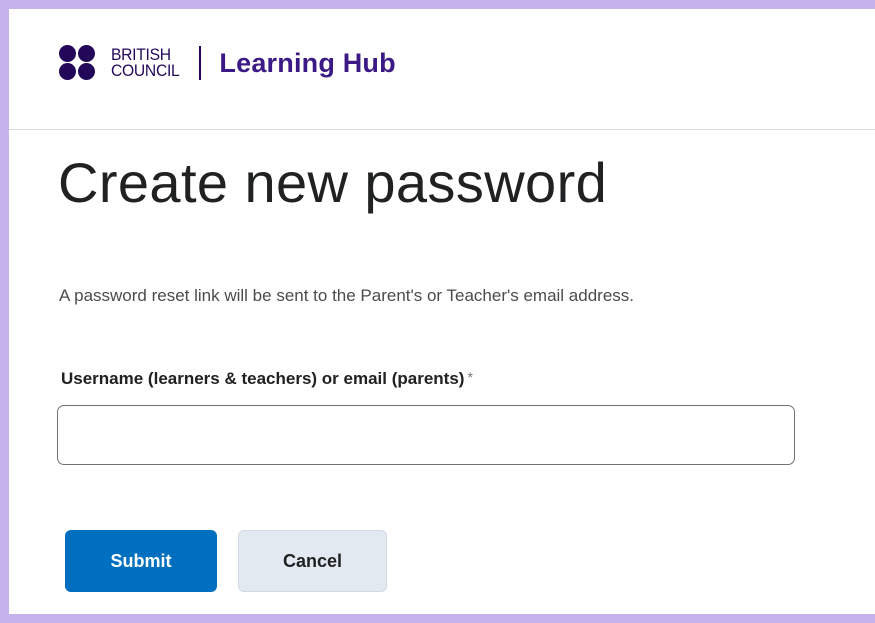 Image resolution: width=875 pixels, height=623 pixels. I want to click on brand-line-2: COUNCIL, so click(145, 70).